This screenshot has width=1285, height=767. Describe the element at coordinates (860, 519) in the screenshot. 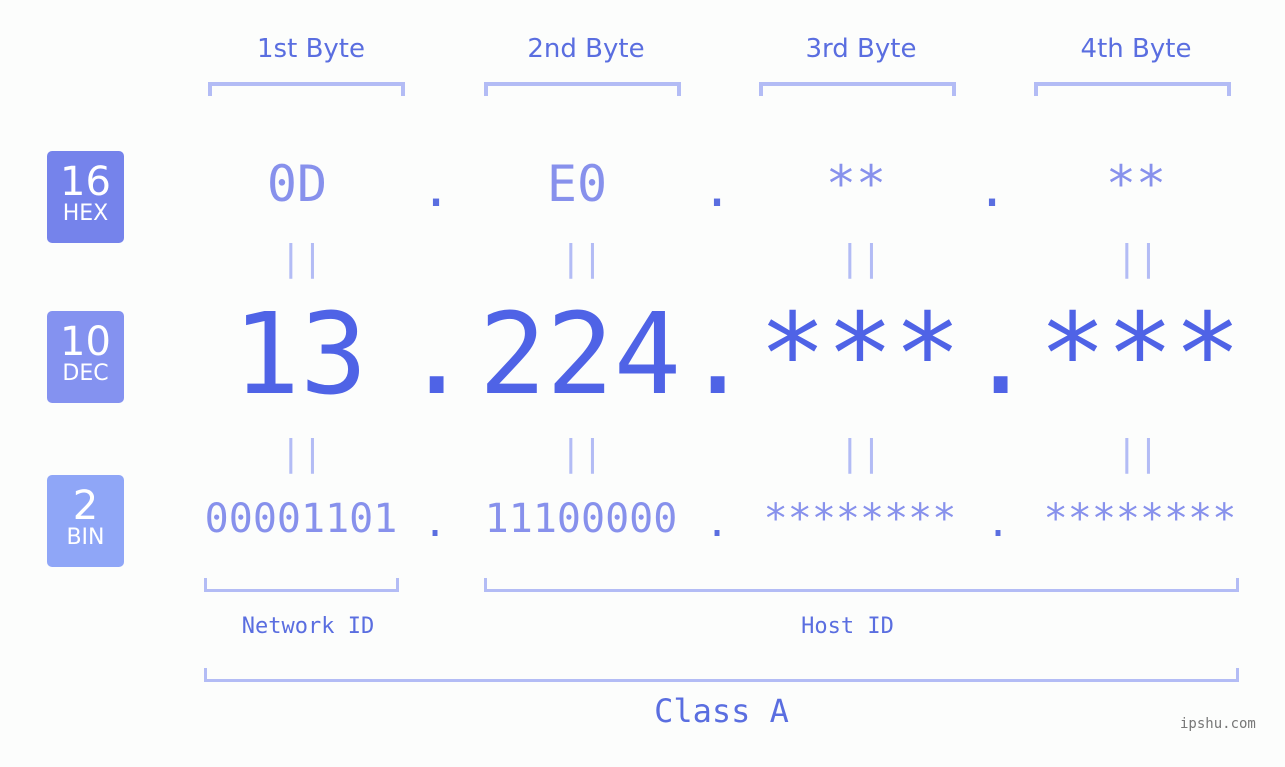

I see `bin-byte-3: ********` at that location.